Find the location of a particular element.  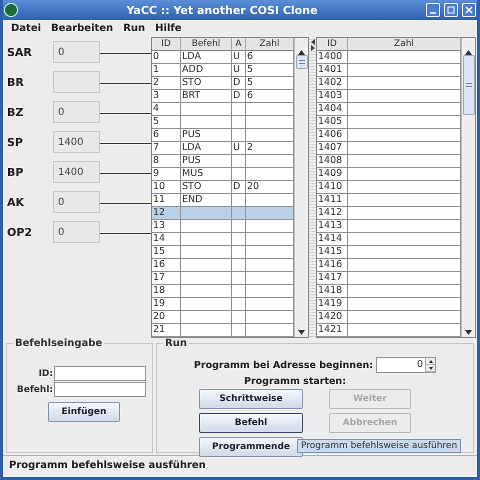

maximize-button is located at coordinates (451, 10).